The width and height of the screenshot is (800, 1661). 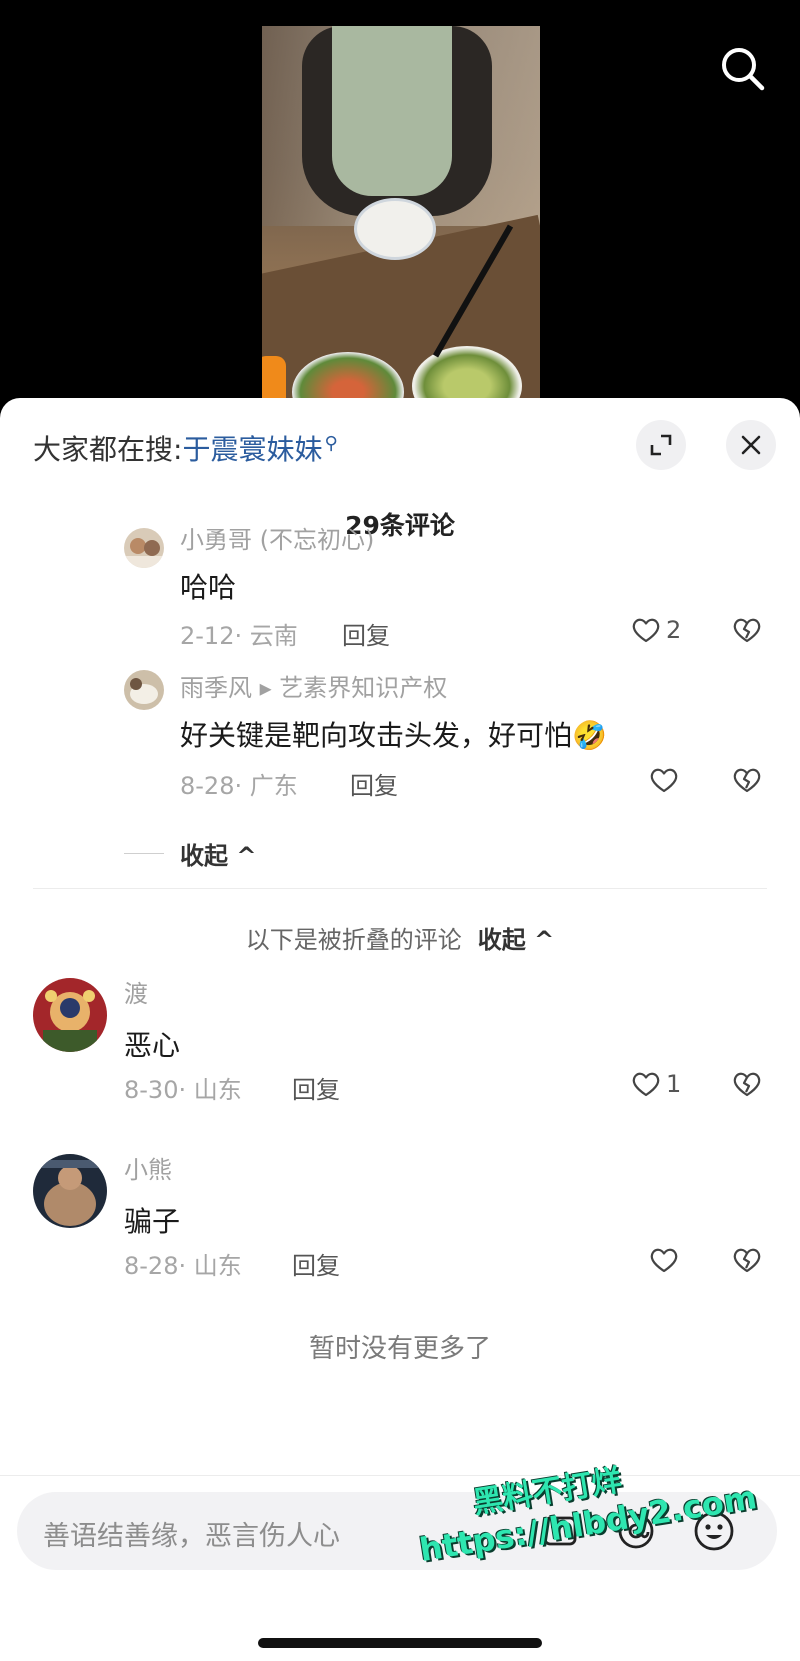 I want to click on comment-text: 骗子, so click(x=152, y=1221).